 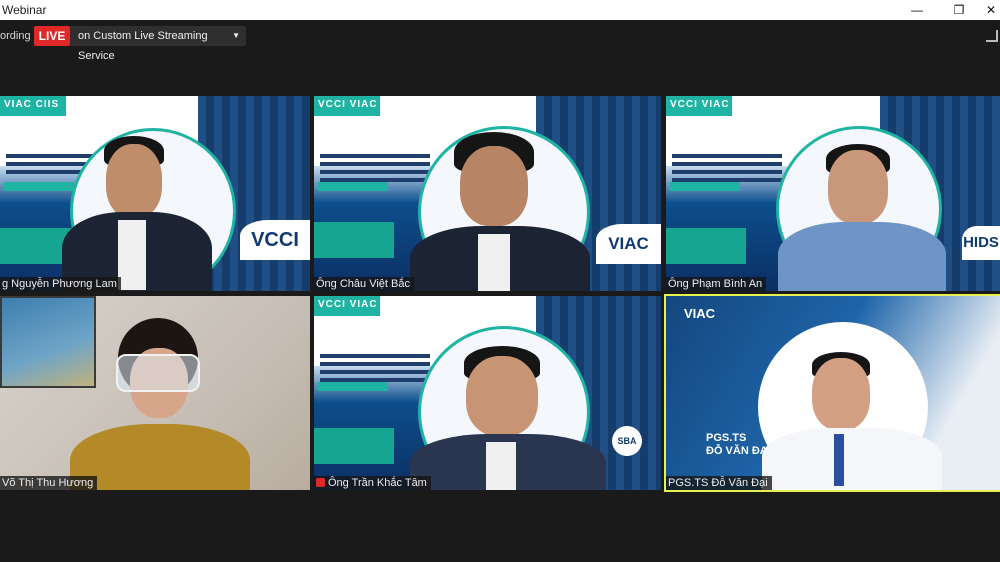 I want to click on slide-logo: VIAC, so click(x=700, y=313).